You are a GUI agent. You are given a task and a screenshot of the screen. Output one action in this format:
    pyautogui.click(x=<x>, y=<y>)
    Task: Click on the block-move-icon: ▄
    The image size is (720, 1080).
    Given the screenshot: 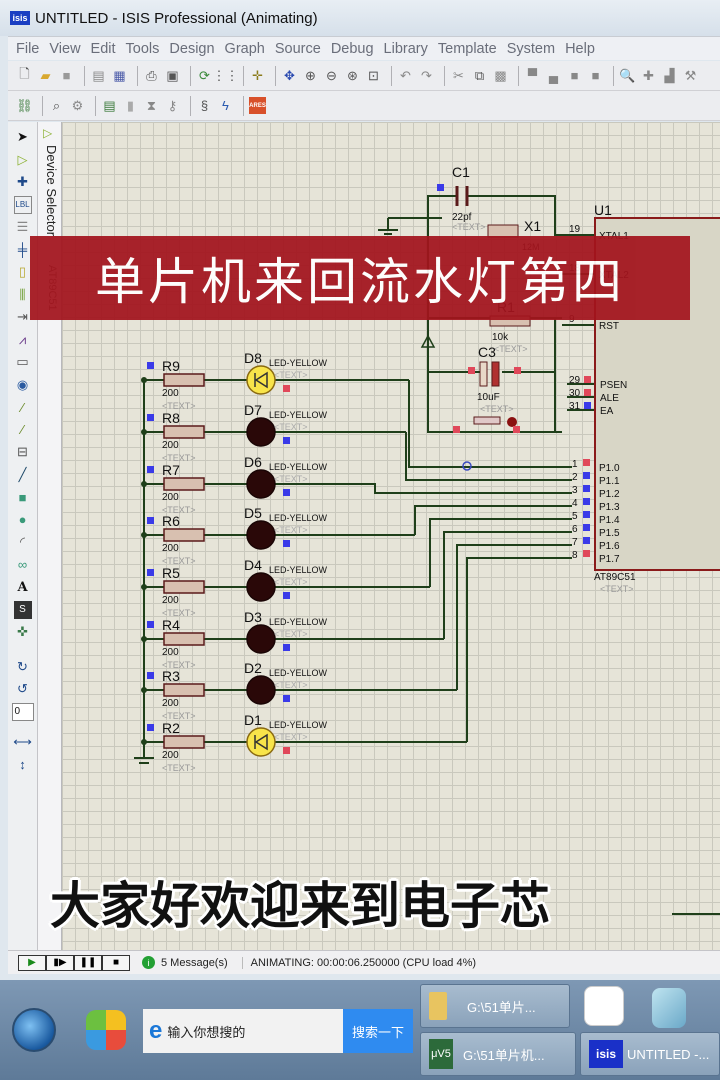 What is the action you would take?
    pyautogui.click(x=553, y=75)
    